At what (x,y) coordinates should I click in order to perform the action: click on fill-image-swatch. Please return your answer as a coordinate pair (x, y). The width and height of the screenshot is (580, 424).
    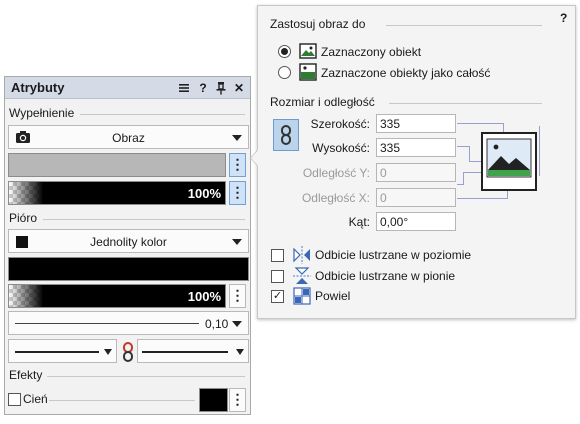
    Looking at the image, I should click on (117, 165).